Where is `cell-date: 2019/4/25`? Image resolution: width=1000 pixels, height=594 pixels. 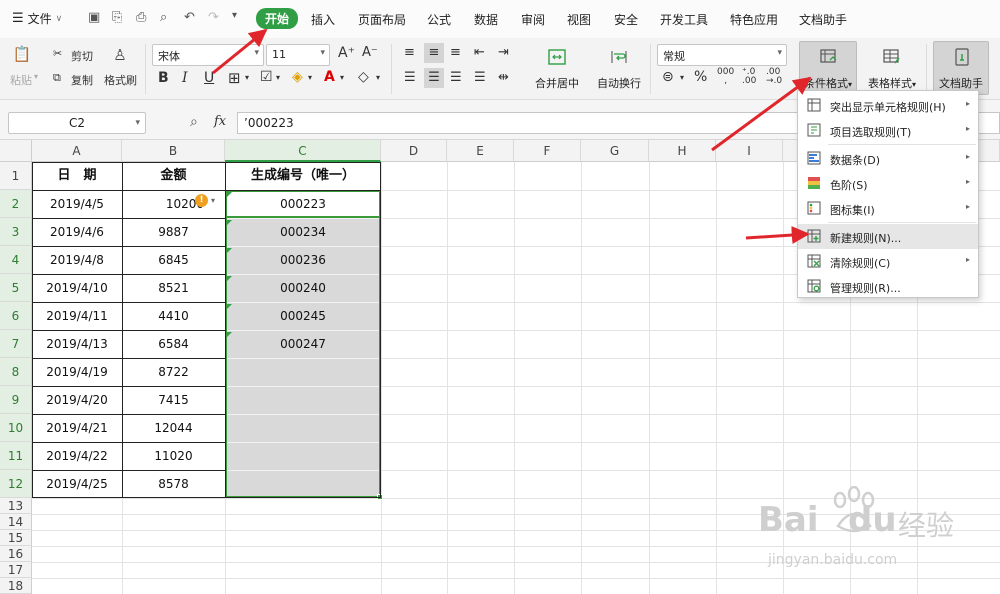 cell-date: 2019/4/25 is located at coordinates (77, 484).